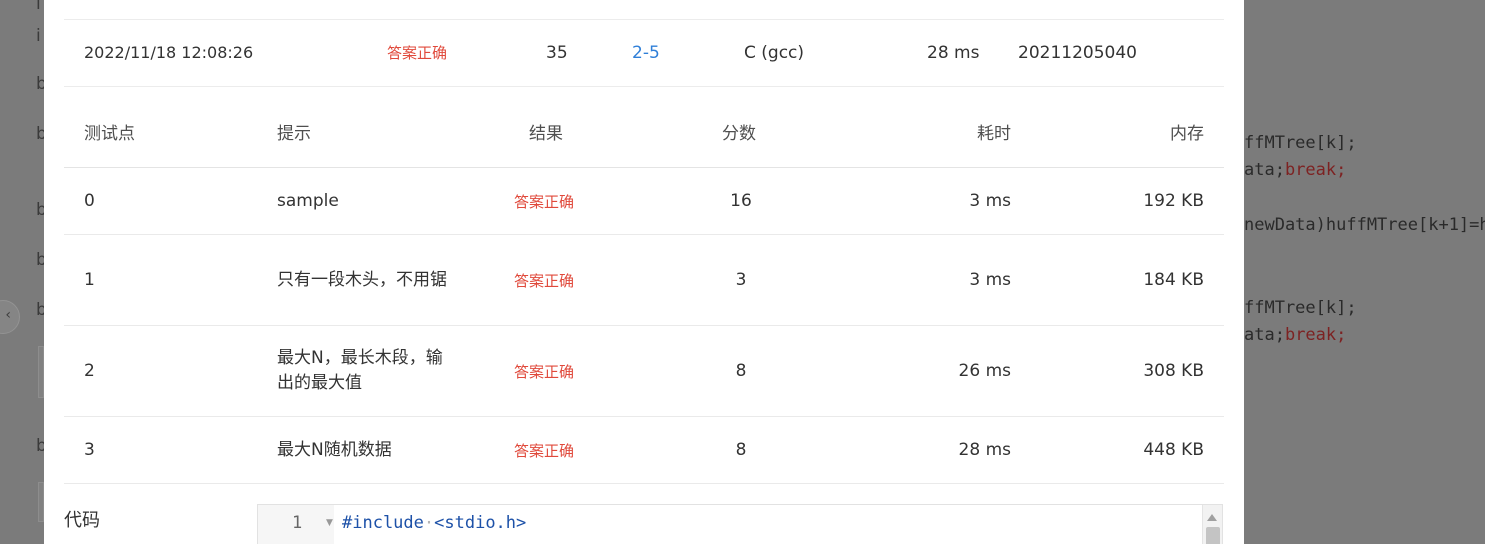 The width and height of the screenshot is (1485, 544). What do you see at coordinates (1077, 53) in the screenshot?
I see `user-id: 20211205040` at bounding box center [1077, 53].